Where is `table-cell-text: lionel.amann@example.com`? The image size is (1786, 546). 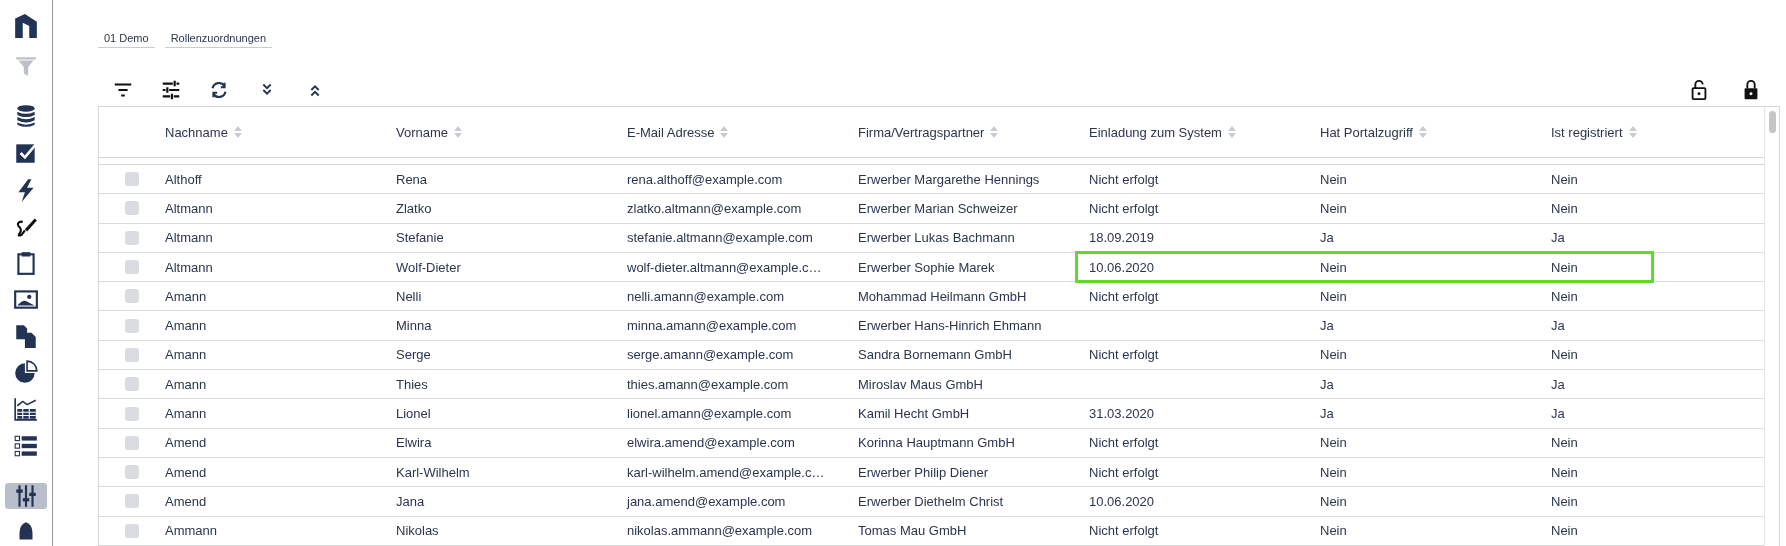
table-cell-text: lionel.amann@example.com is located at coordinates (710, 413).